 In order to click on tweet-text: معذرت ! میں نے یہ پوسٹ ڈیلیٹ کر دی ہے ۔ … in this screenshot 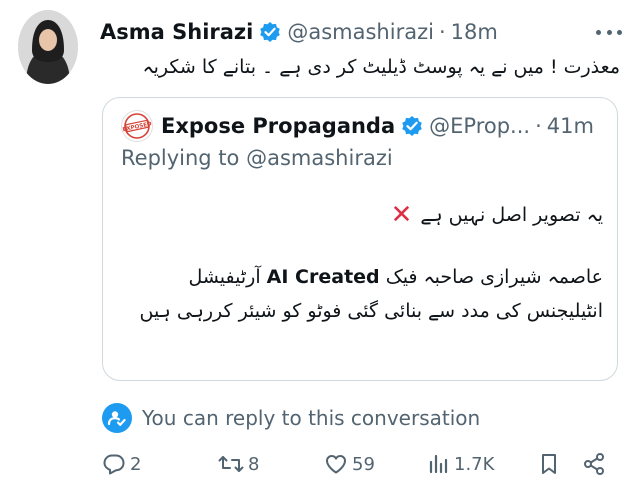, I will do `click(381, 67)`.